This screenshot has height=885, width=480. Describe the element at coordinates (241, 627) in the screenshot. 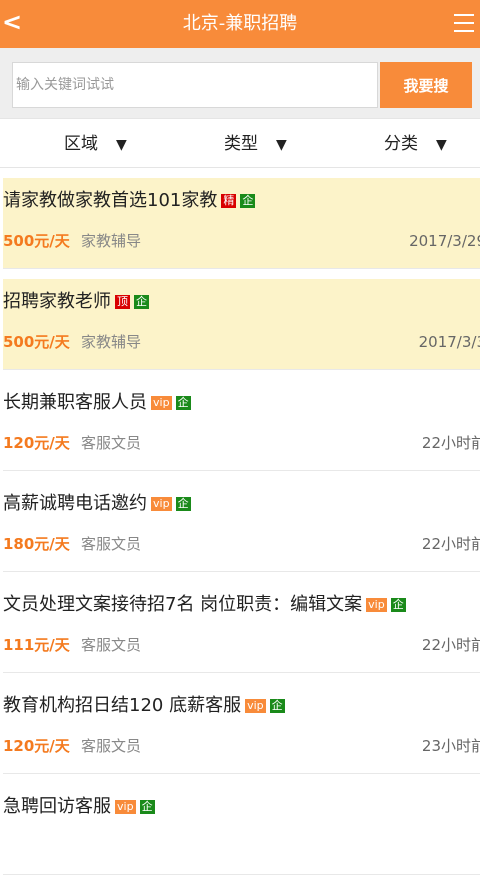

I see `job-list-item: 文员处理文案接待招7名 岗位职责：编辑文案 vip 企 111元/天 客服文员 22小时前` at that location.